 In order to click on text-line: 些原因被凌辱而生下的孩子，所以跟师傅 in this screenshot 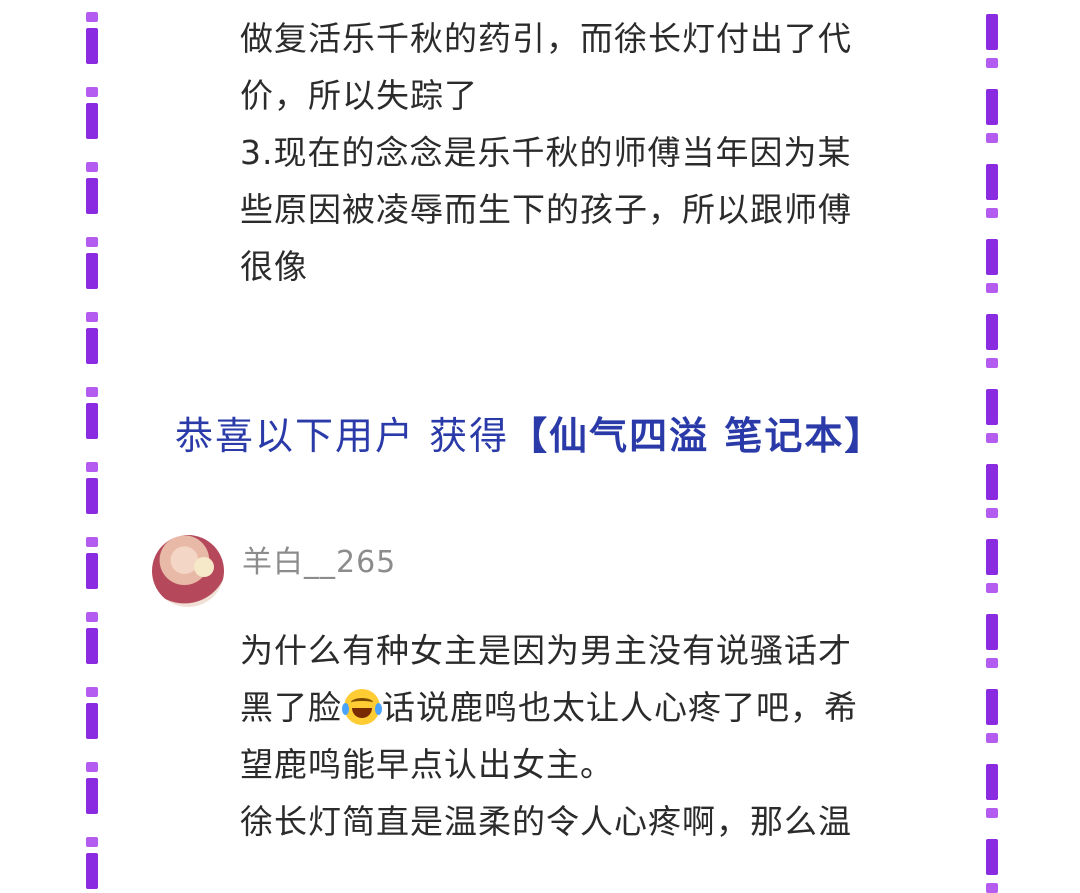, I will do `click(546, 209)`.